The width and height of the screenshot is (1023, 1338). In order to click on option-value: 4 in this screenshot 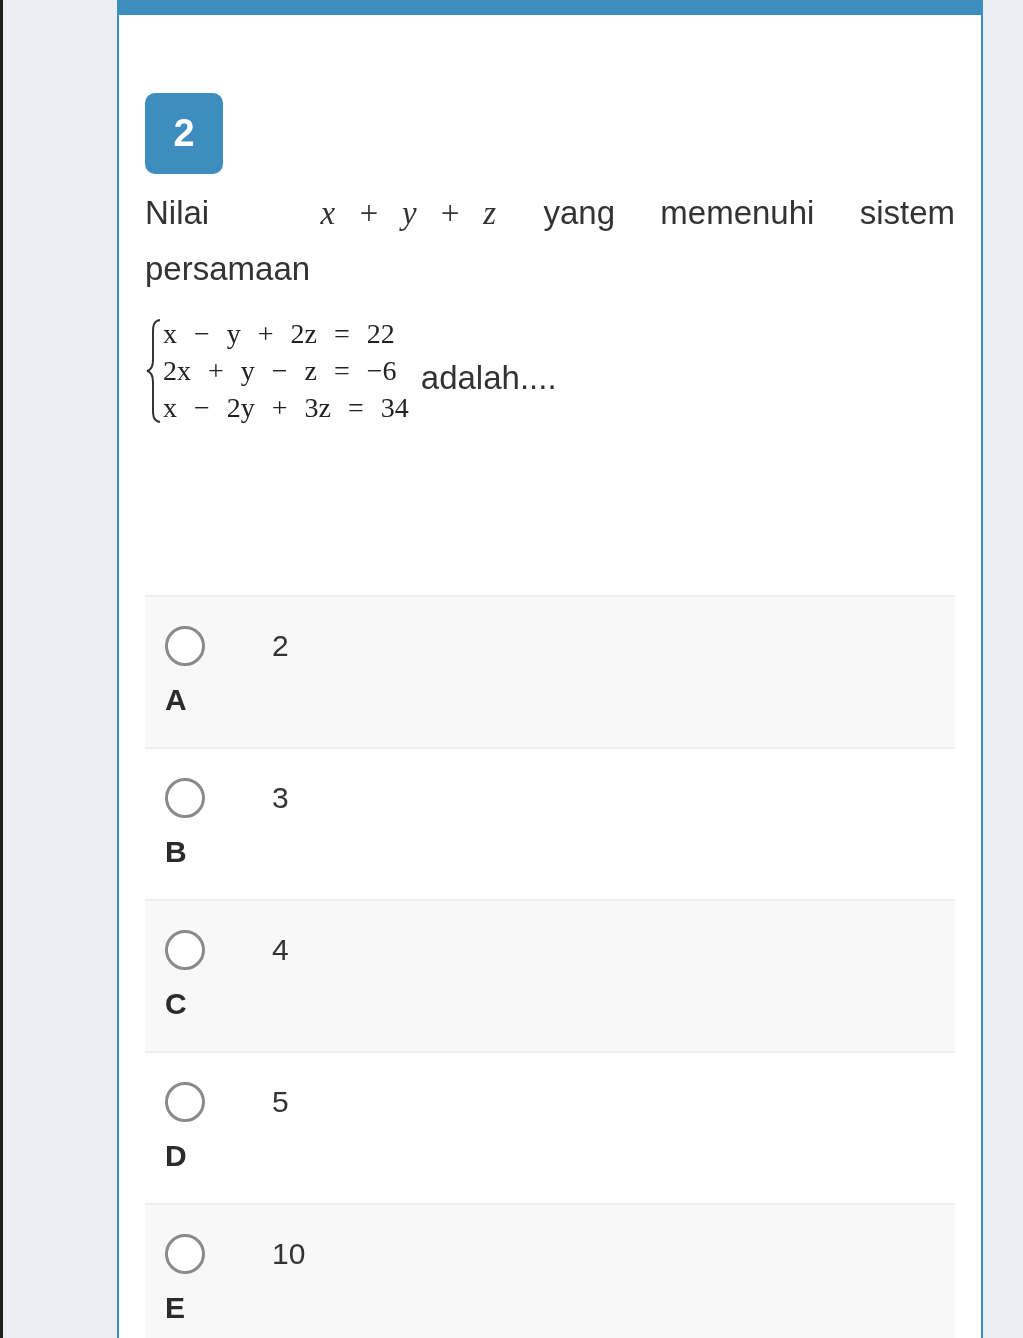, I will do `click(280, 950)`.